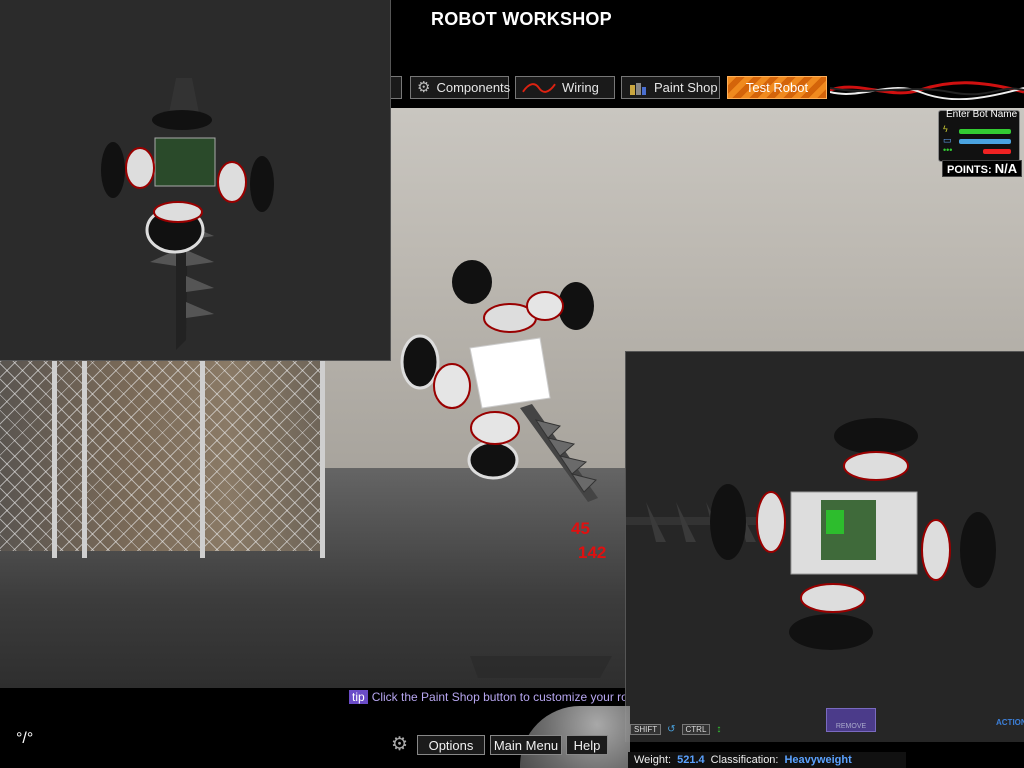 This screenshot has width=1024, height=768. I want to click on robot-top-view-model, so click(187, 214).